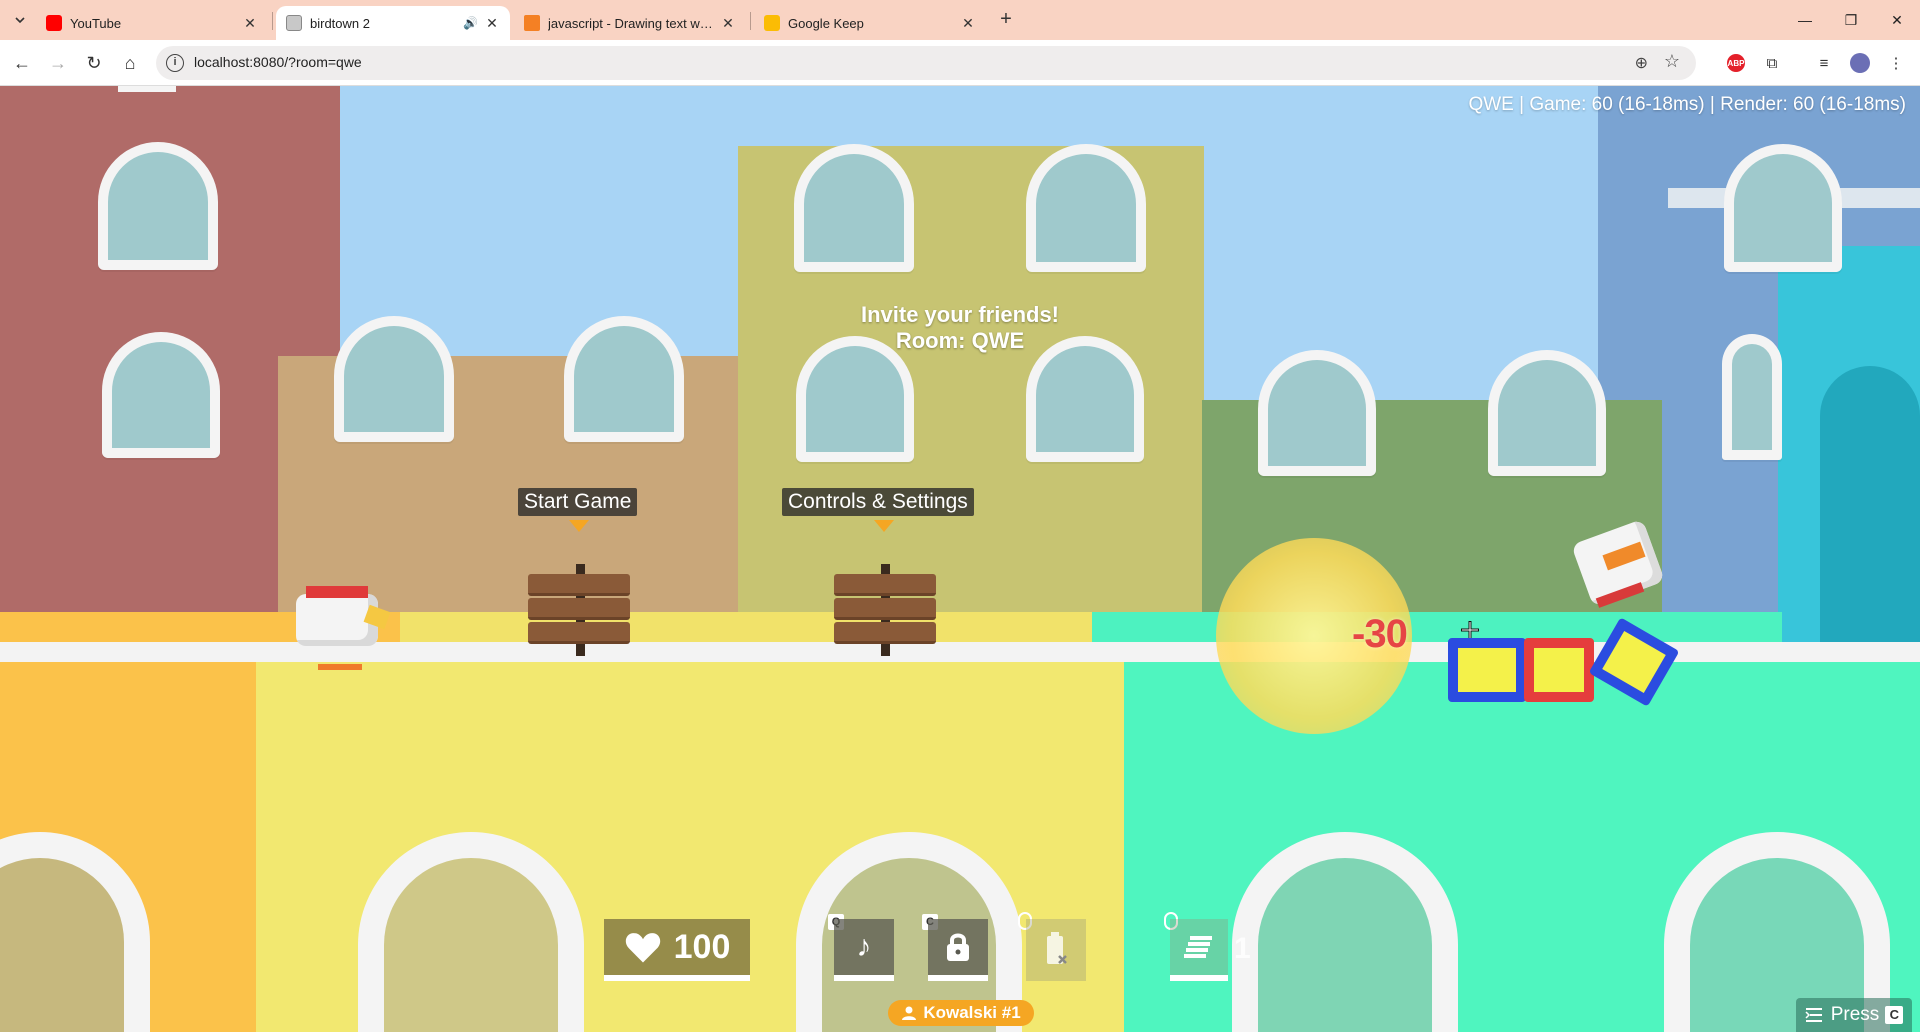  Describe the element at coordinates (340, 23) in the screenshot. I see `tab-title: birdtown 2` at that location.